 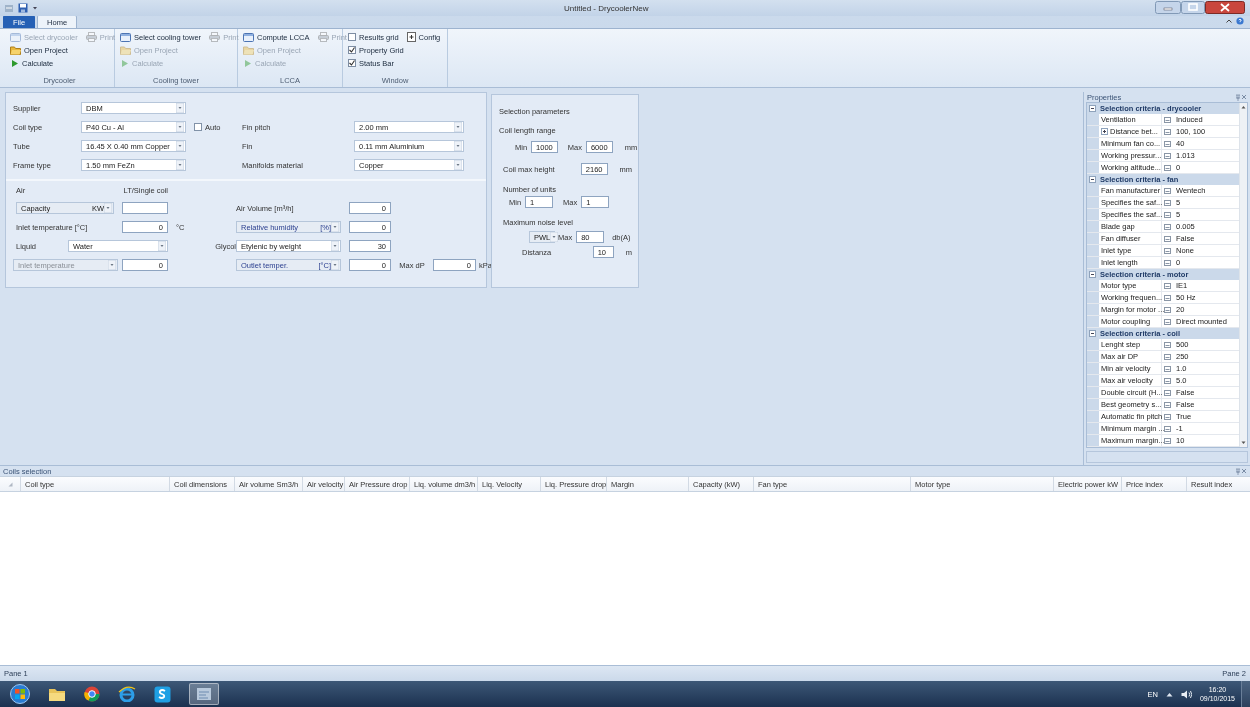 I want to click on sort-icon, so click(x=10, y=484).